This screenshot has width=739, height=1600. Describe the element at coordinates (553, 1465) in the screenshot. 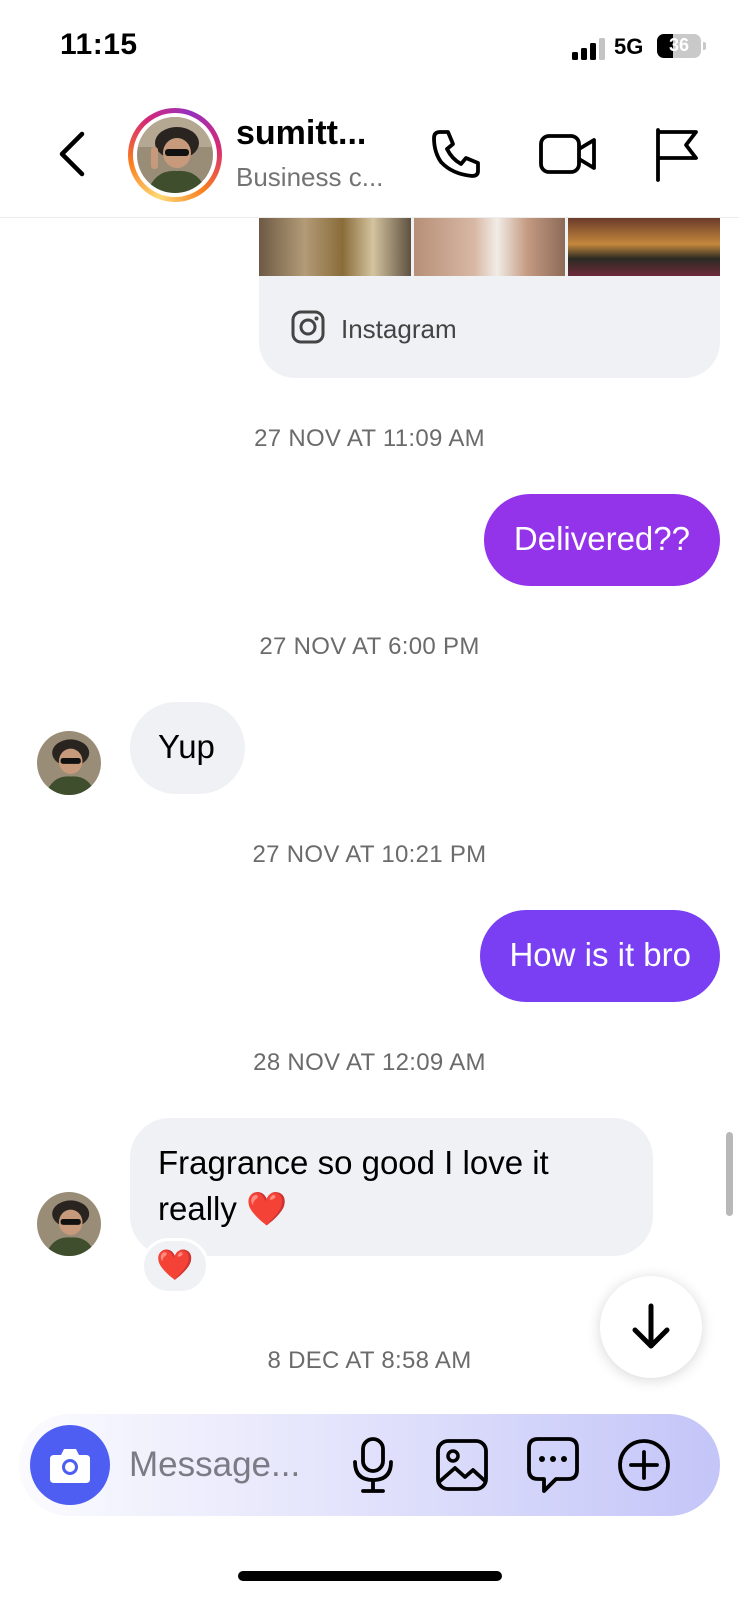

I see `sticker-icon` at that location.